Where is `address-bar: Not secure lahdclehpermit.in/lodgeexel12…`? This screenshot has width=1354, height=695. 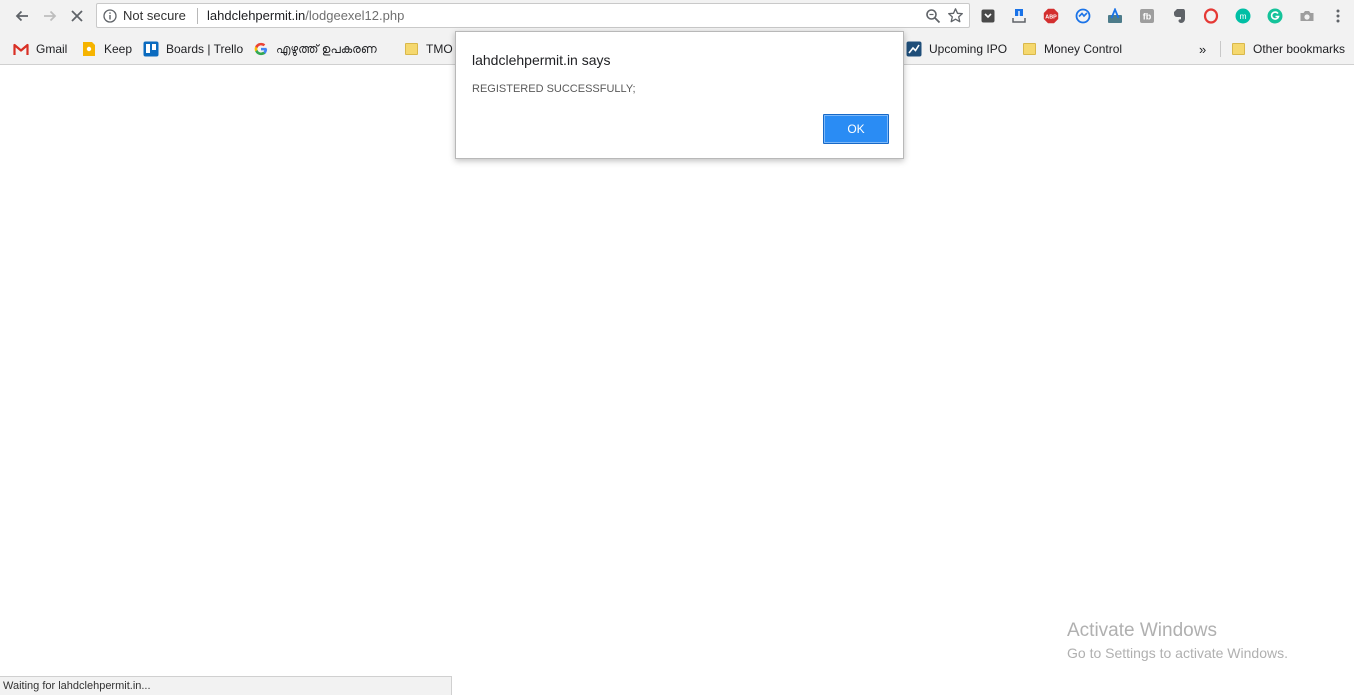
address-bar: Not secure lahdclehpermit.in/lodgeexel12… is located at coordinates (533, 15).